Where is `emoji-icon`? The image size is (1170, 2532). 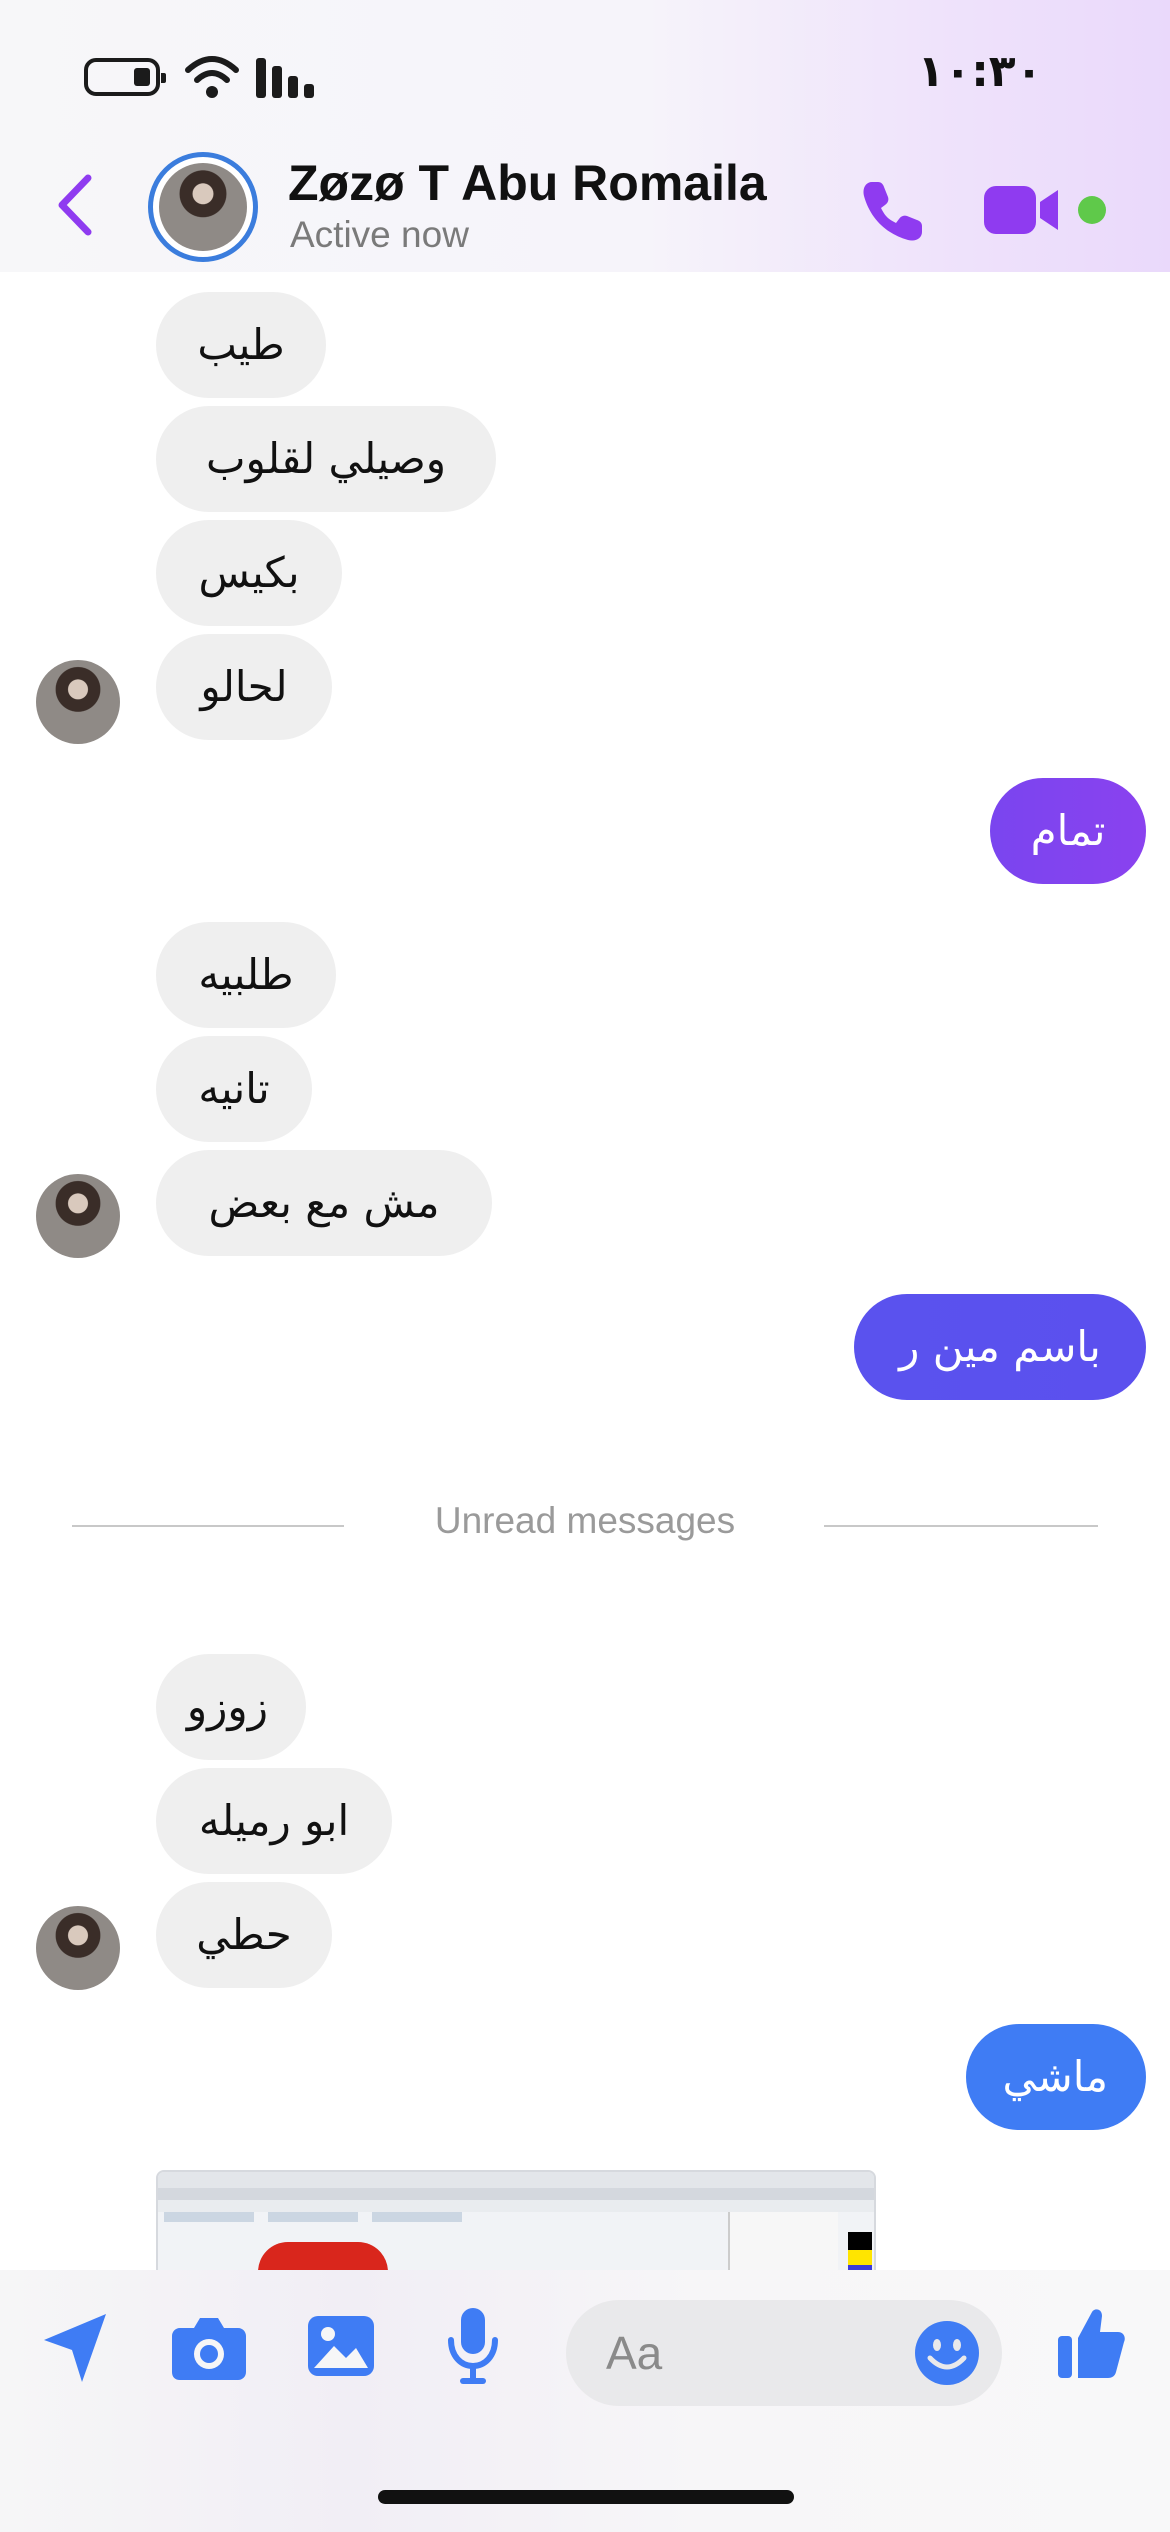
emoji-icon is located at coordinates (947, 2353).